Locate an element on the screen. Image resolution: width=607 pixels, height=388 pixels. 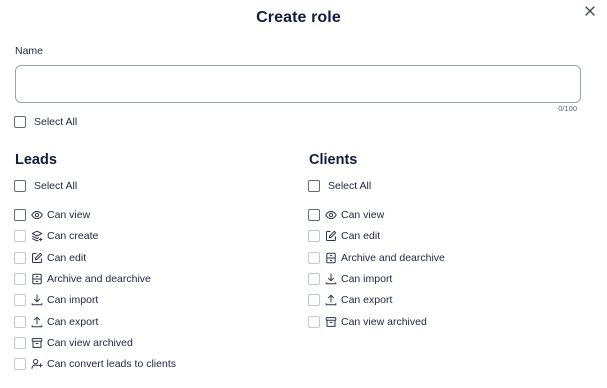
leads-permission-can-export: Can export is located at coordinates (56, 322).